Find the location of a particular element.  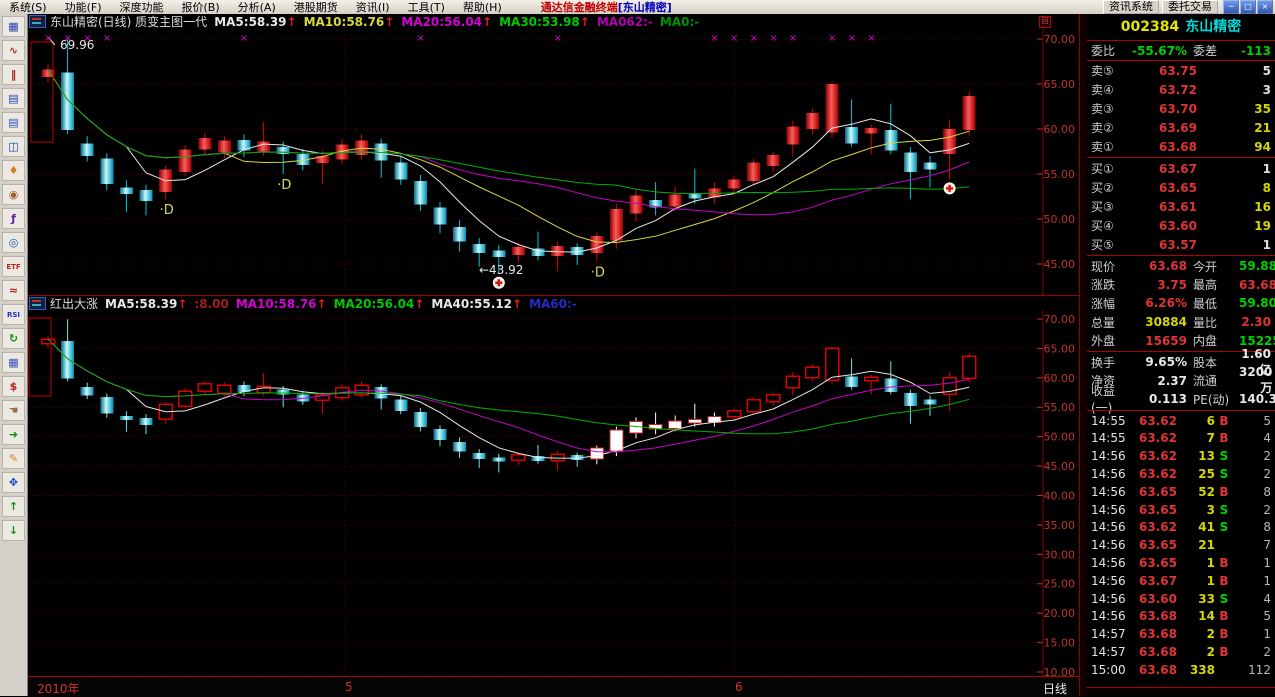

indicator-icon is located at coordinates (37, 303).